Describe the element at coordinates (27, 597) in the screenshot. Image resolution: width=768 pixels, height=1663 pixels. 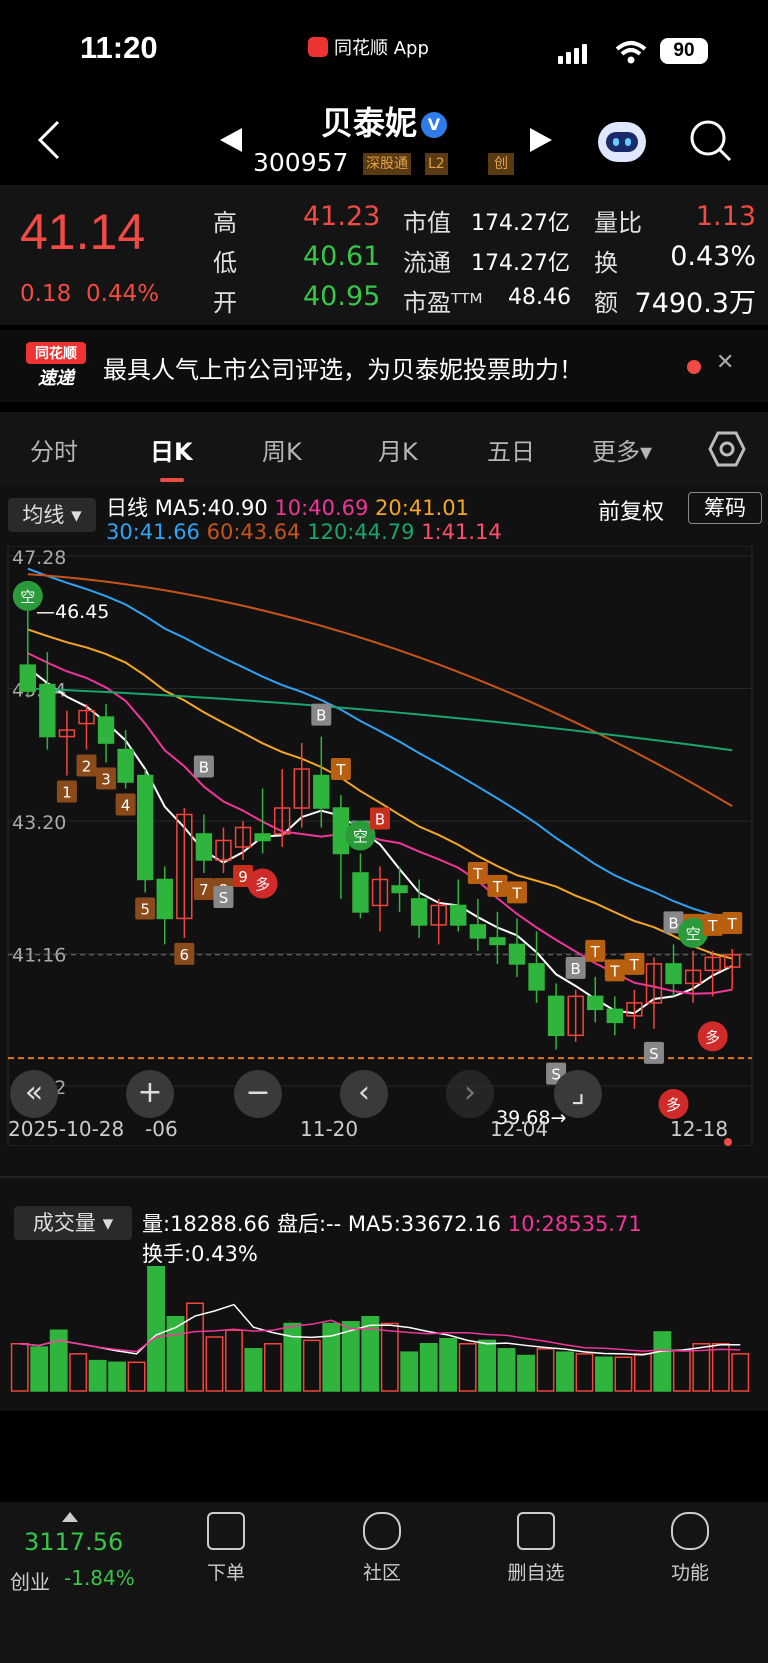
I see `signal-marker-label: 空` at that location.